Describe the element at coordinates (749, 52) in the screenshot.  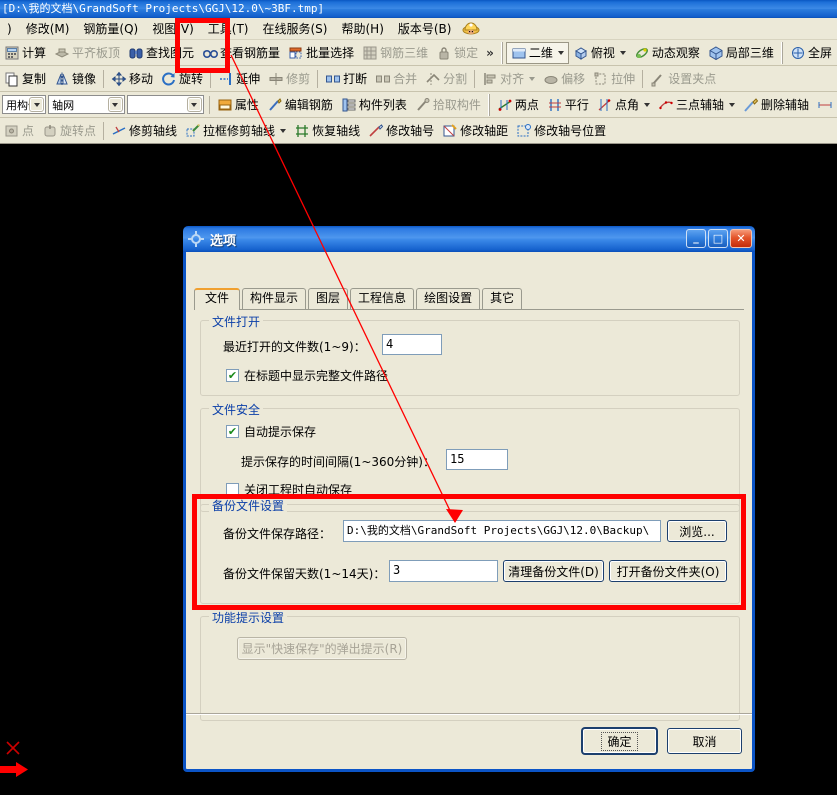
I see `toolbar-button-local-3d-label: 局部三维` at that location.